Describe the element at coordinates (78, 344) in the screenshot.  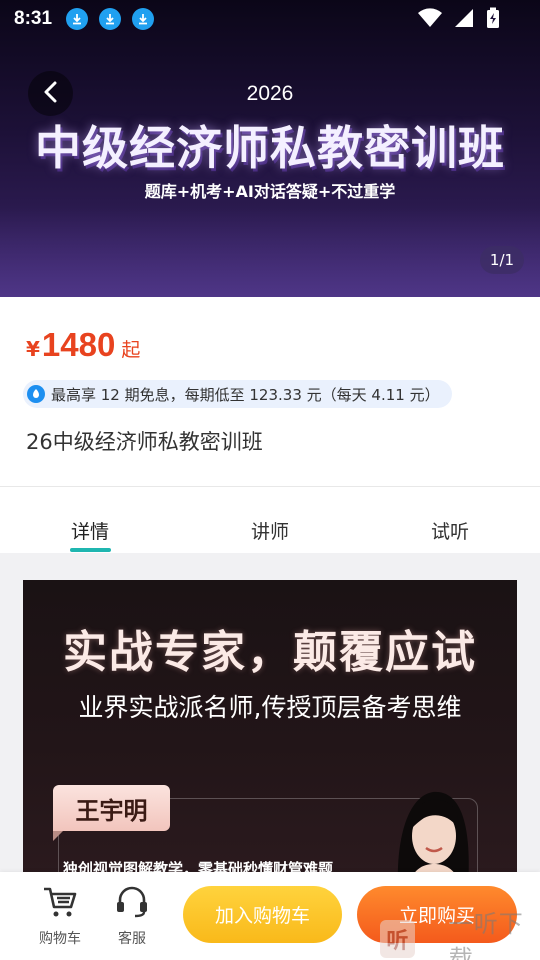
I see `price-amount: 1480` at that location.